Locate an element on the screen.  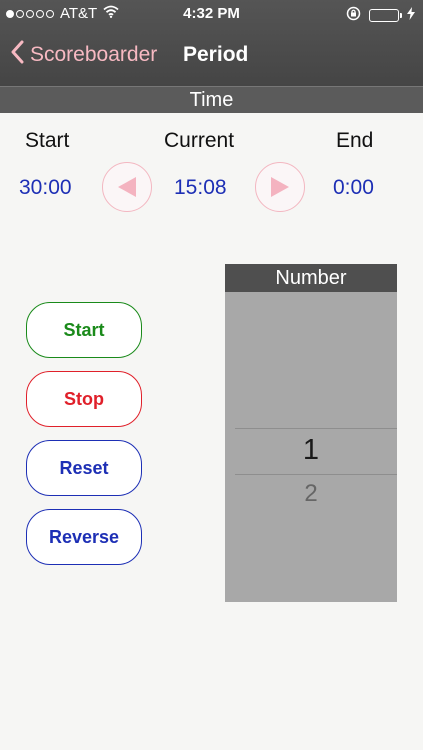
start-time-value: 30:00 is located at coordinates (45, 187).